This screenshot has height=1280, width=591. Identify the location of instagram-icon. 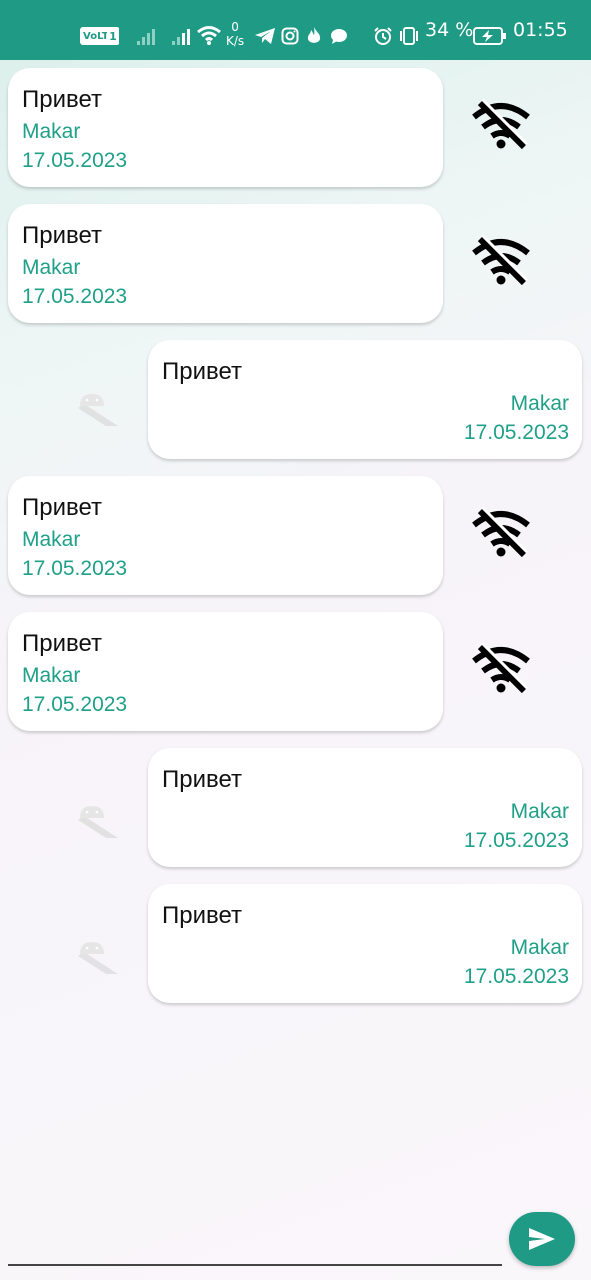
(290, 36).